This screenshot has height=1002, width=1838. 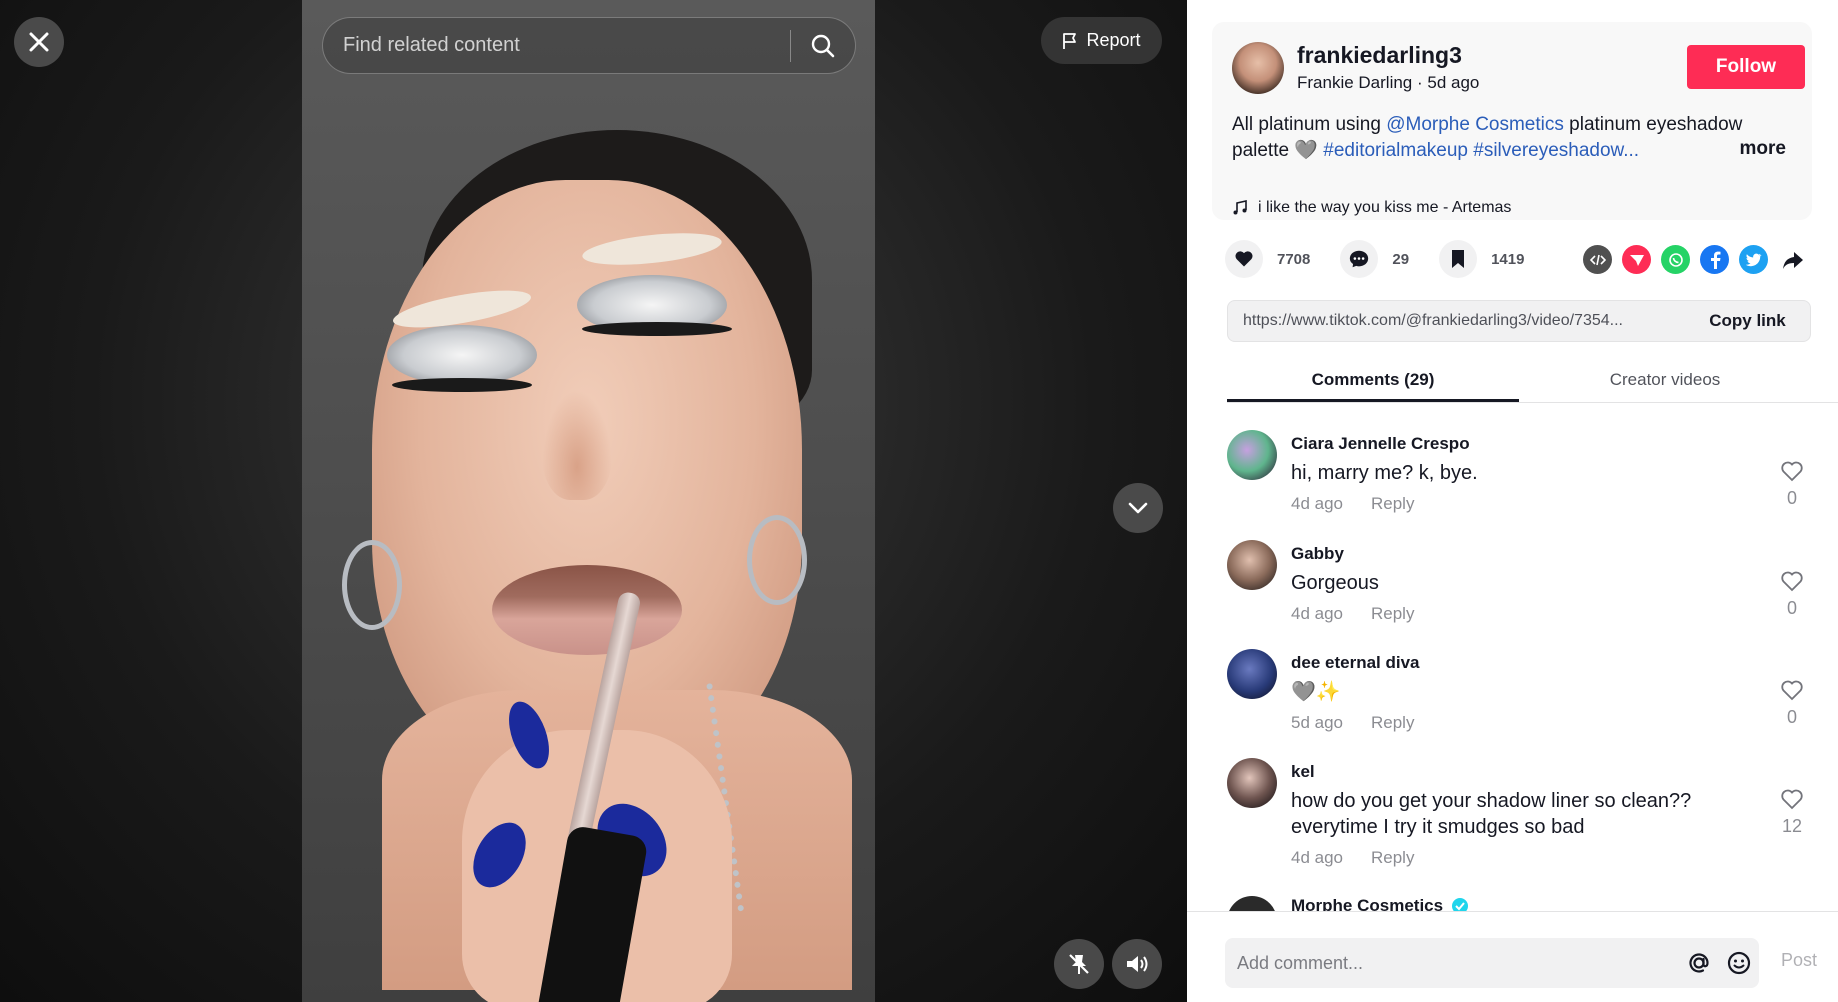 What do you see at coordinates (1384, 473) in the screenshot?
I see `comment-text: hi, marry me? k, bye.` at bounding box center [1384, 473].